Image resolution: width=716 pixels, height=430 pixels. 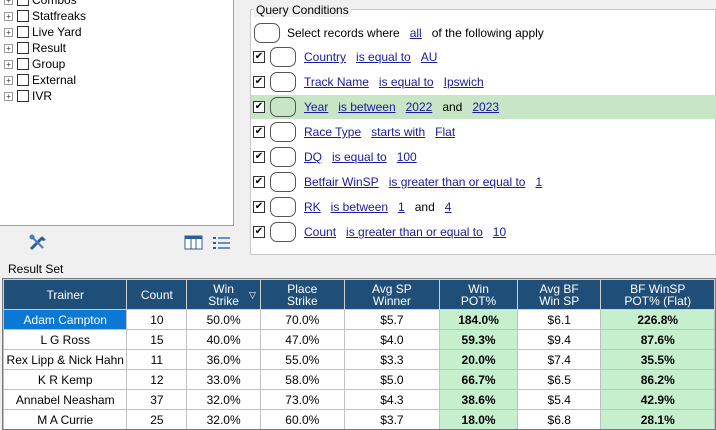 I want to click on condition-value-link: 100, so click(x=407, y=157).